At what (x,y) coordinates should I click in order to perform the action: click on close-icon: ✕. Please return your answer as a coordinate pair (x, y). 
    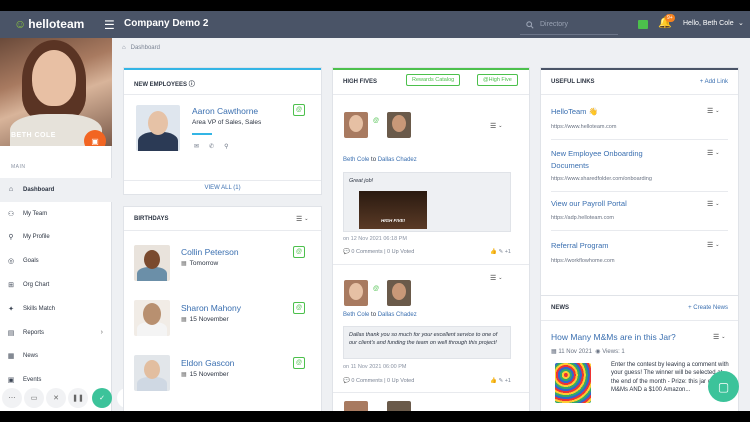
    Looking at the image, I should click on (56, 398).